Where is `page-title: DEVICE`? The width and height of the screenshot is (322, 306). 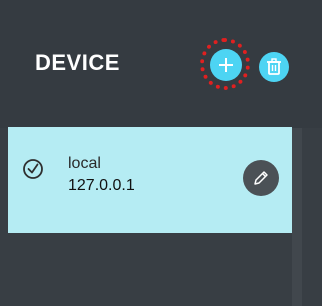 page-title: DEVICE is located at coordinates (77, 62).